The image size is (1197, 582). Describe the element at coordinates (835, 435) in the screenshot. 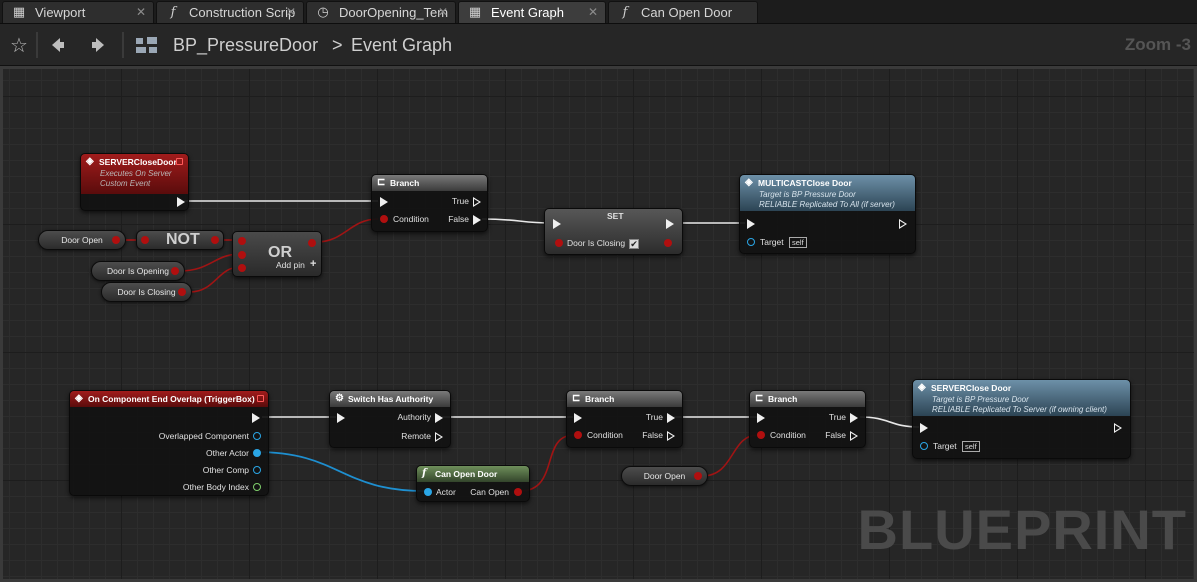

I see `false-label: False` at that location.